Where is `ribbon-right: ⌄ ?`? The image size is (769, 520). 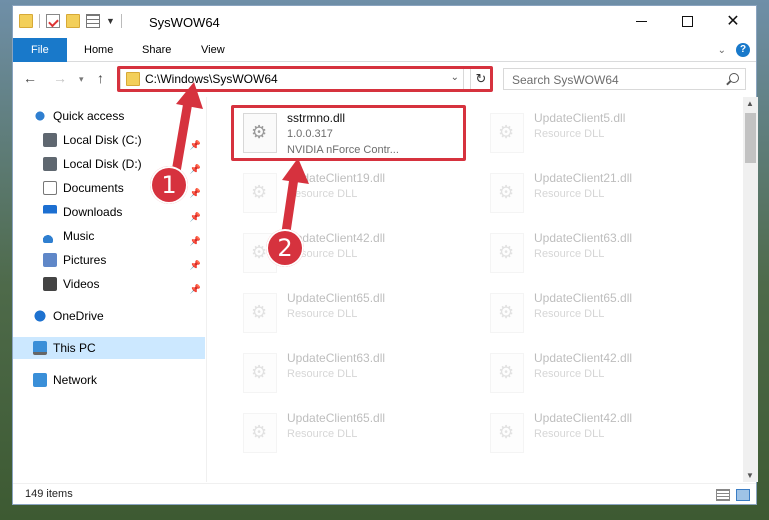
ribbon-right: ⌄ ? is located at coordinates (734, 50).